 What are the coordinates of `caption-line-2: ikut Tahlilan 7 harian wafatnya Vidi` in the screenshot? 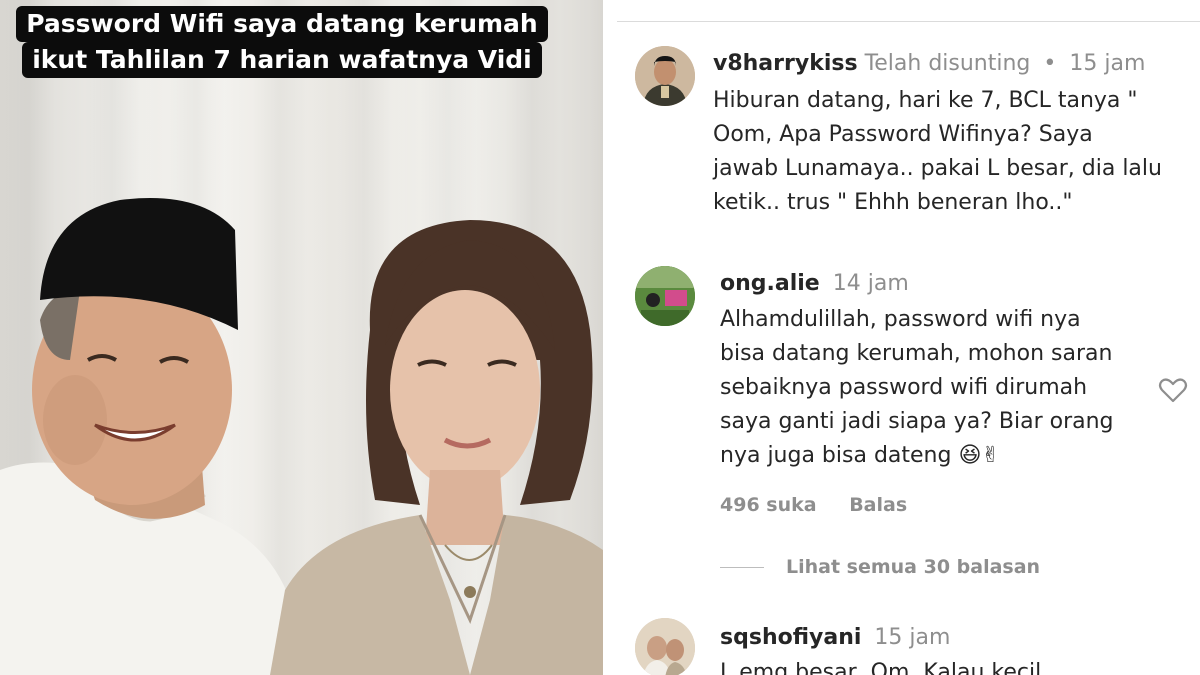 It's located at (282, 60).